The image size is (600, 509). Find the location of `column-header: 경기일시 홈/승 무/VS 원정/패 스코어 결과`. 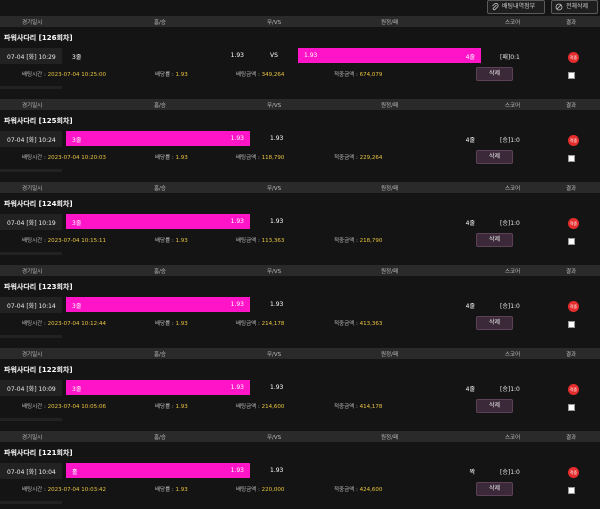

column-header: 경기일시 홈/승 무/VS 원정/패 스코어 결과 is located at coordinates (300, 270).